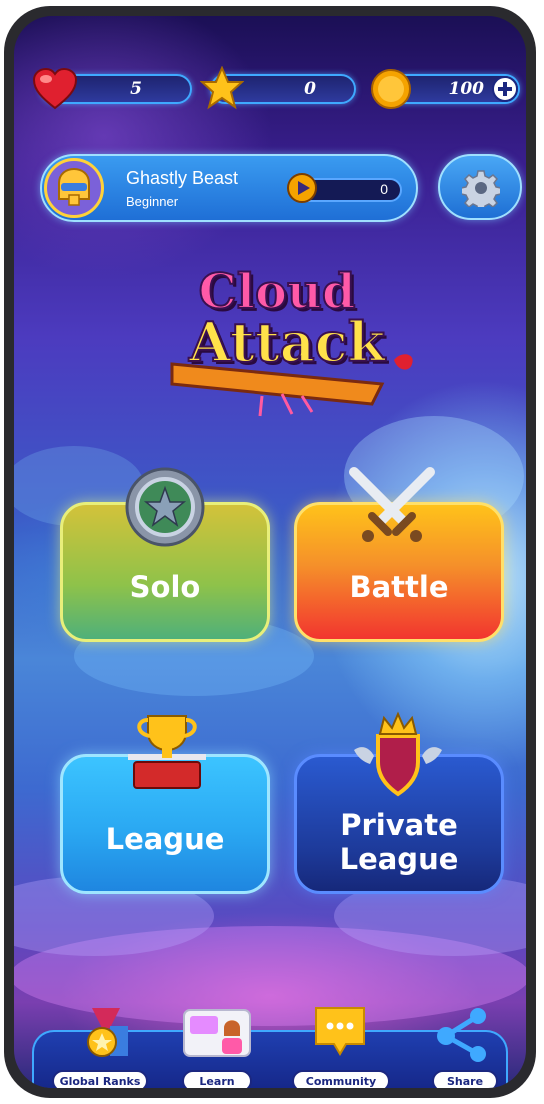 The width and height of the screenshot is (544, 1104). Describe the element at coordinates (302, 188) in the screenshot. I see `xp-badge-icon` at that location.